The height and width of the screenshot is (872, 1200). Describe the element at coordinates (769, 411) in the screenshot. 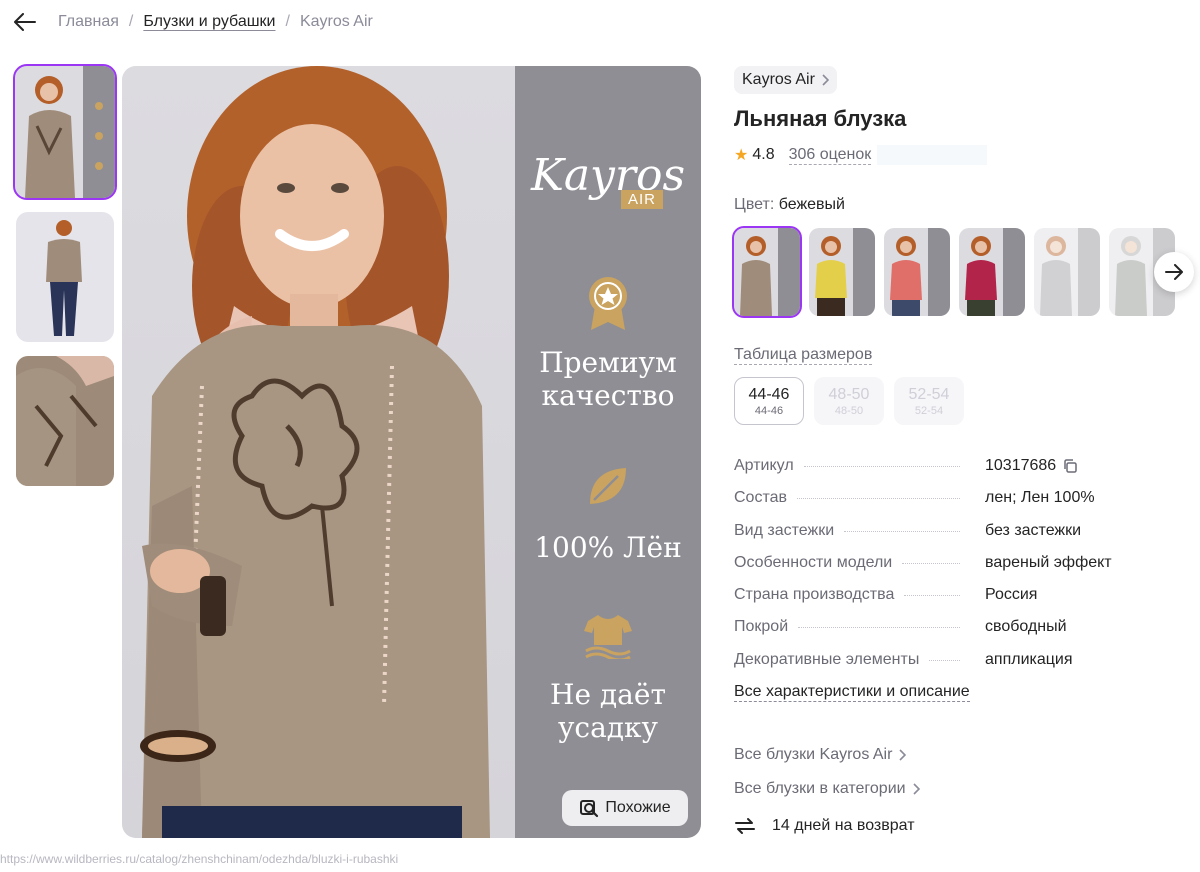

I see `size-sub: 44-46` at that location.